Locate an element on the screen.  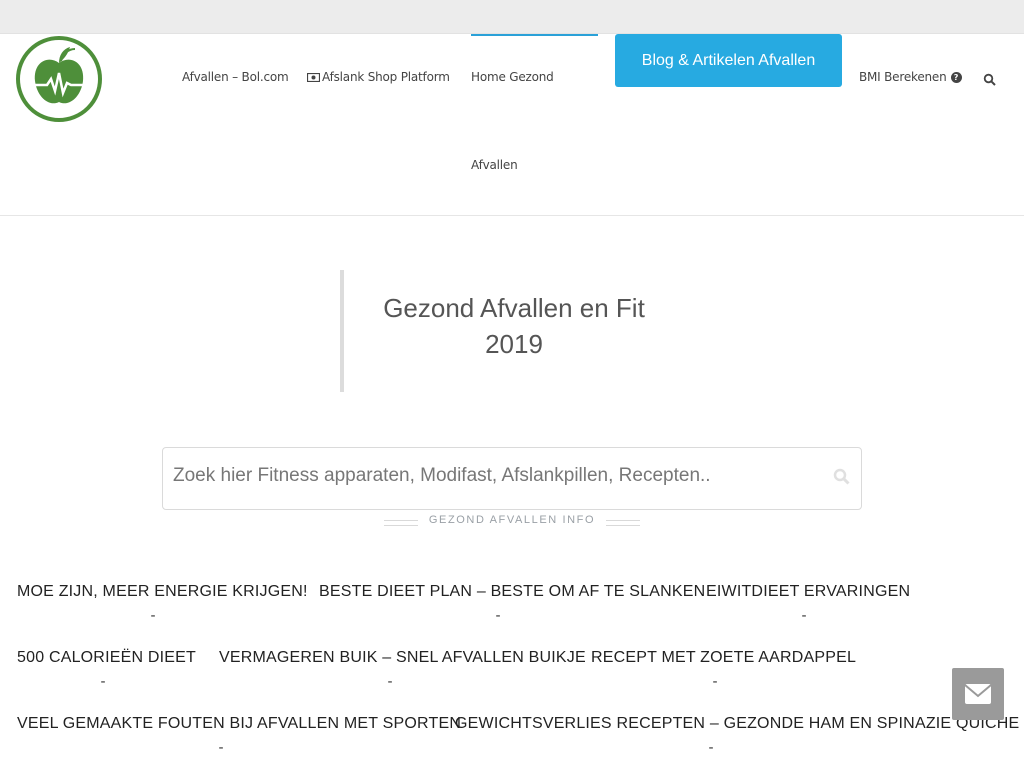
blog-articles-button: Blog & Artikelen Afvallen is located at coordinates (728, 60).